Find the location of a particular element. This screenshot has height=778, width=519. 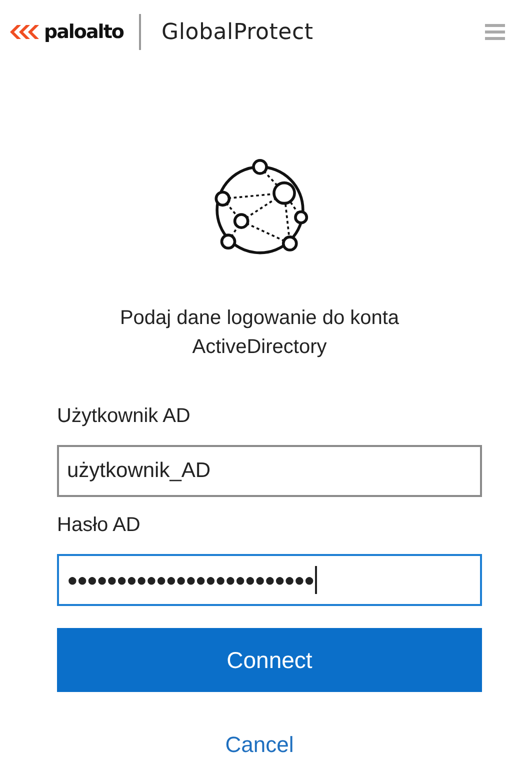

username-field: użytkownik_AD is located at coordinates (269, 471).